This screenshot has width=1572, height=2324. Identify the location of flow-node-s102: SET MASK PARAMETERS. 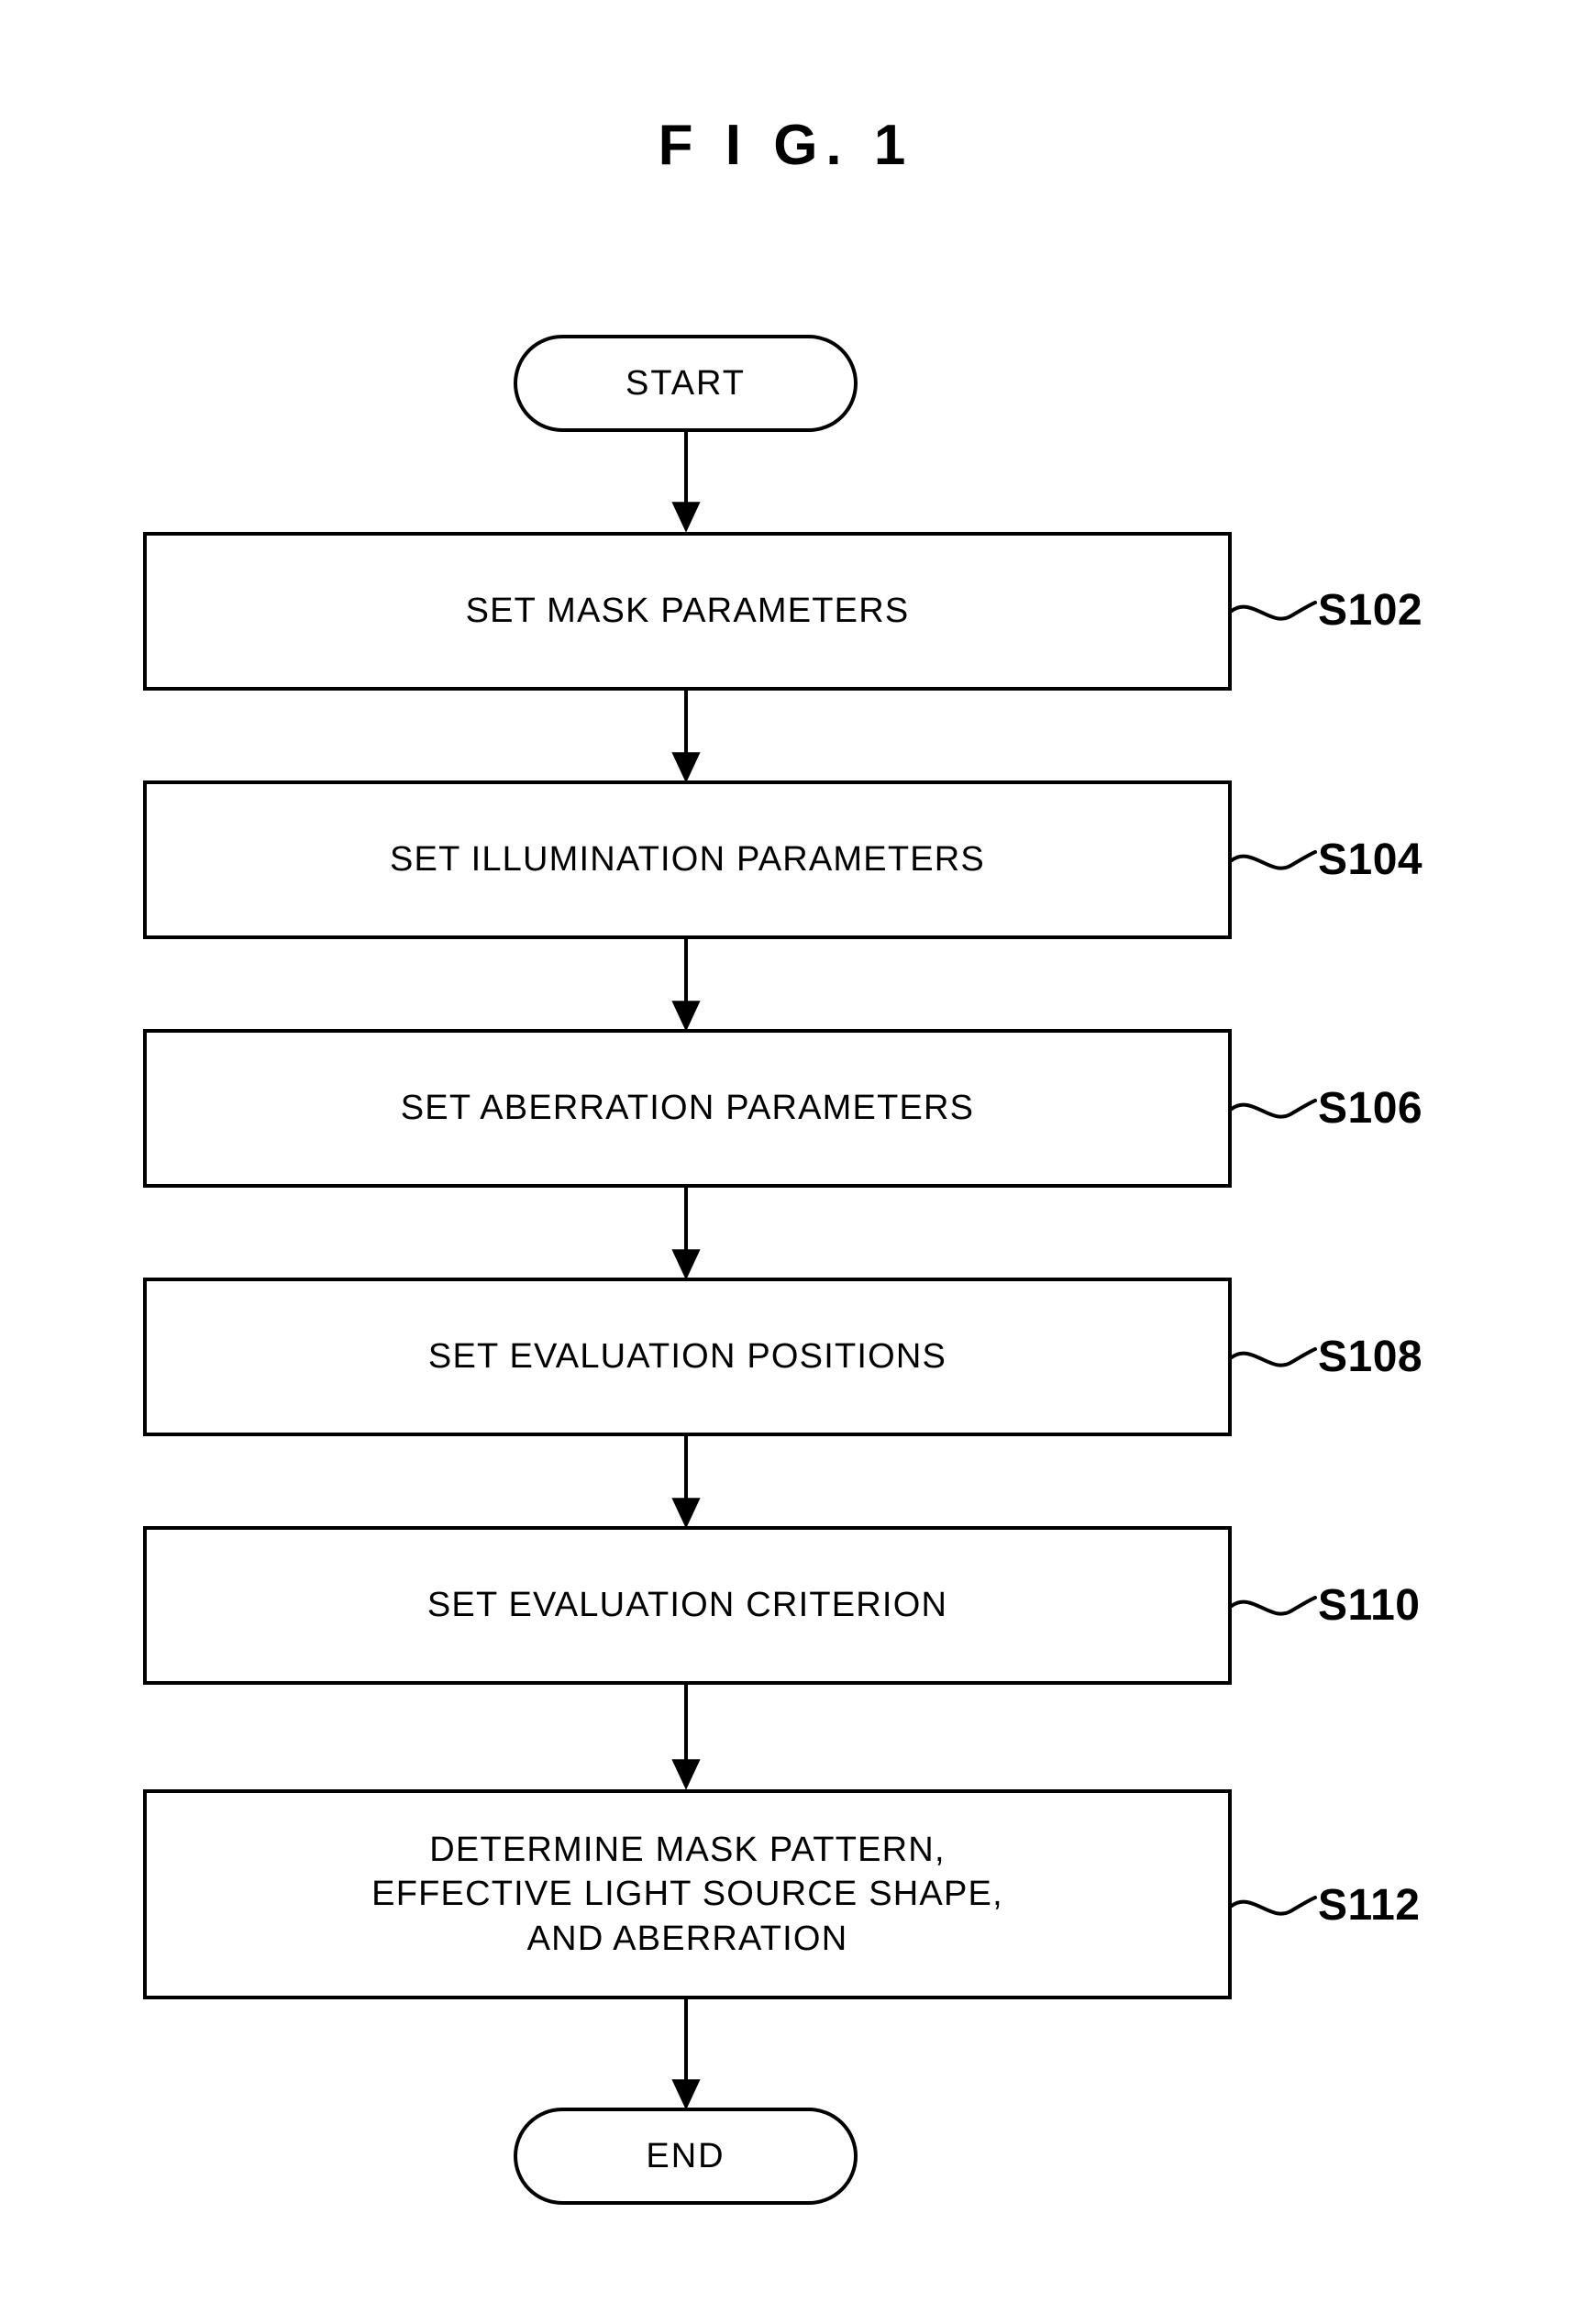
(687, 611).